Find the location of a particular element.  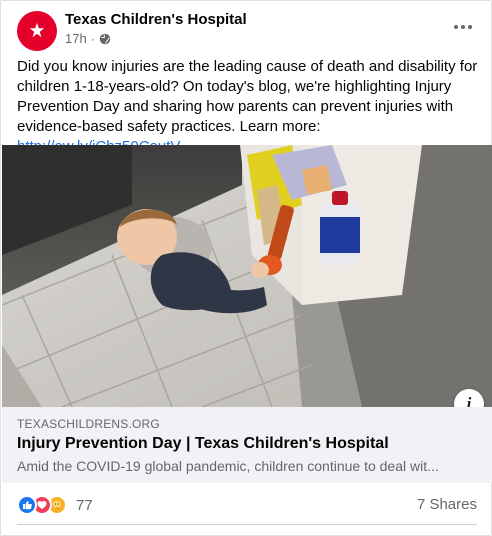

logo-star-icon is located at coordinates (37, 29).